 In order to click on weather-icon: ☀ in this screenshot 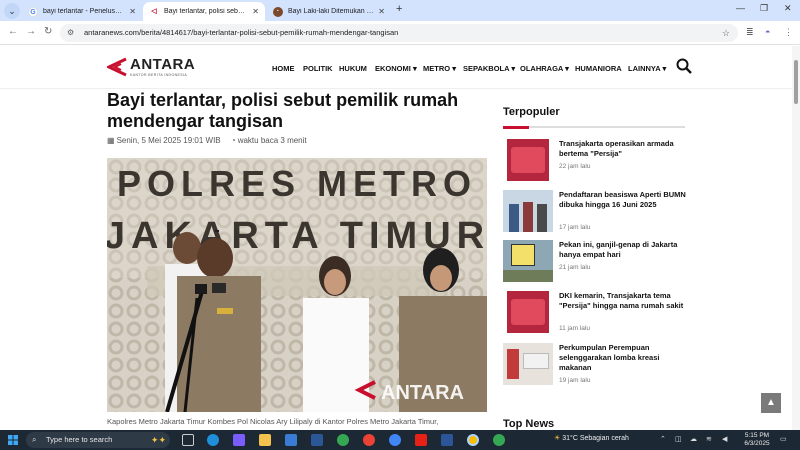, I will do `click(557, 438)`.